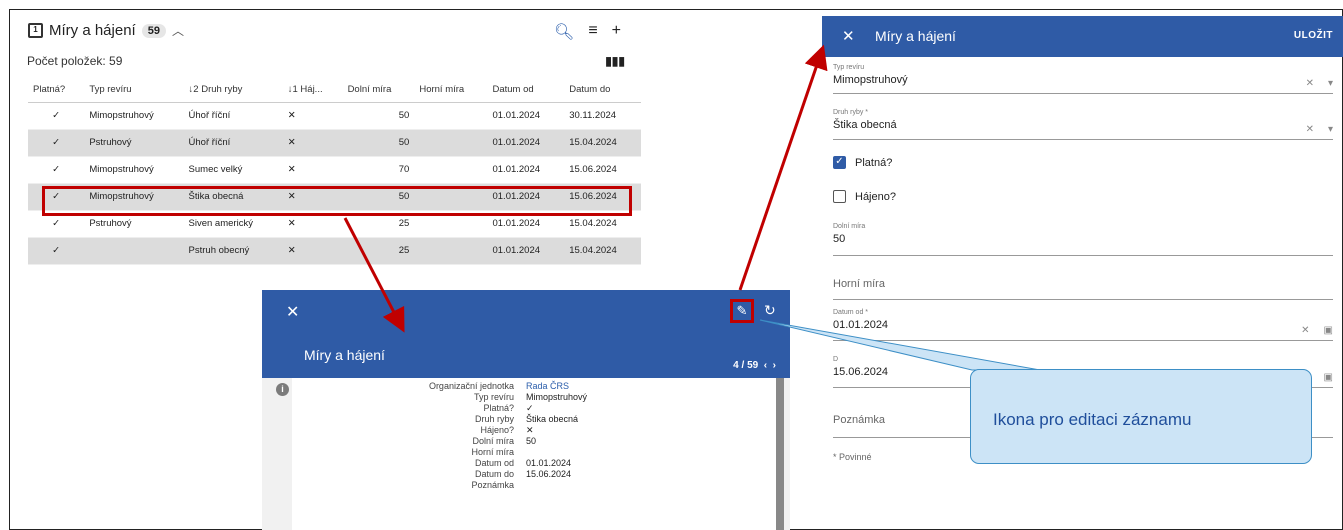 The image size is (1343, 530). What do you see at coordinates (549, 474) in the screenshot?
I see `detail-value: 15.06.2024` at bounding box center [549, 474].